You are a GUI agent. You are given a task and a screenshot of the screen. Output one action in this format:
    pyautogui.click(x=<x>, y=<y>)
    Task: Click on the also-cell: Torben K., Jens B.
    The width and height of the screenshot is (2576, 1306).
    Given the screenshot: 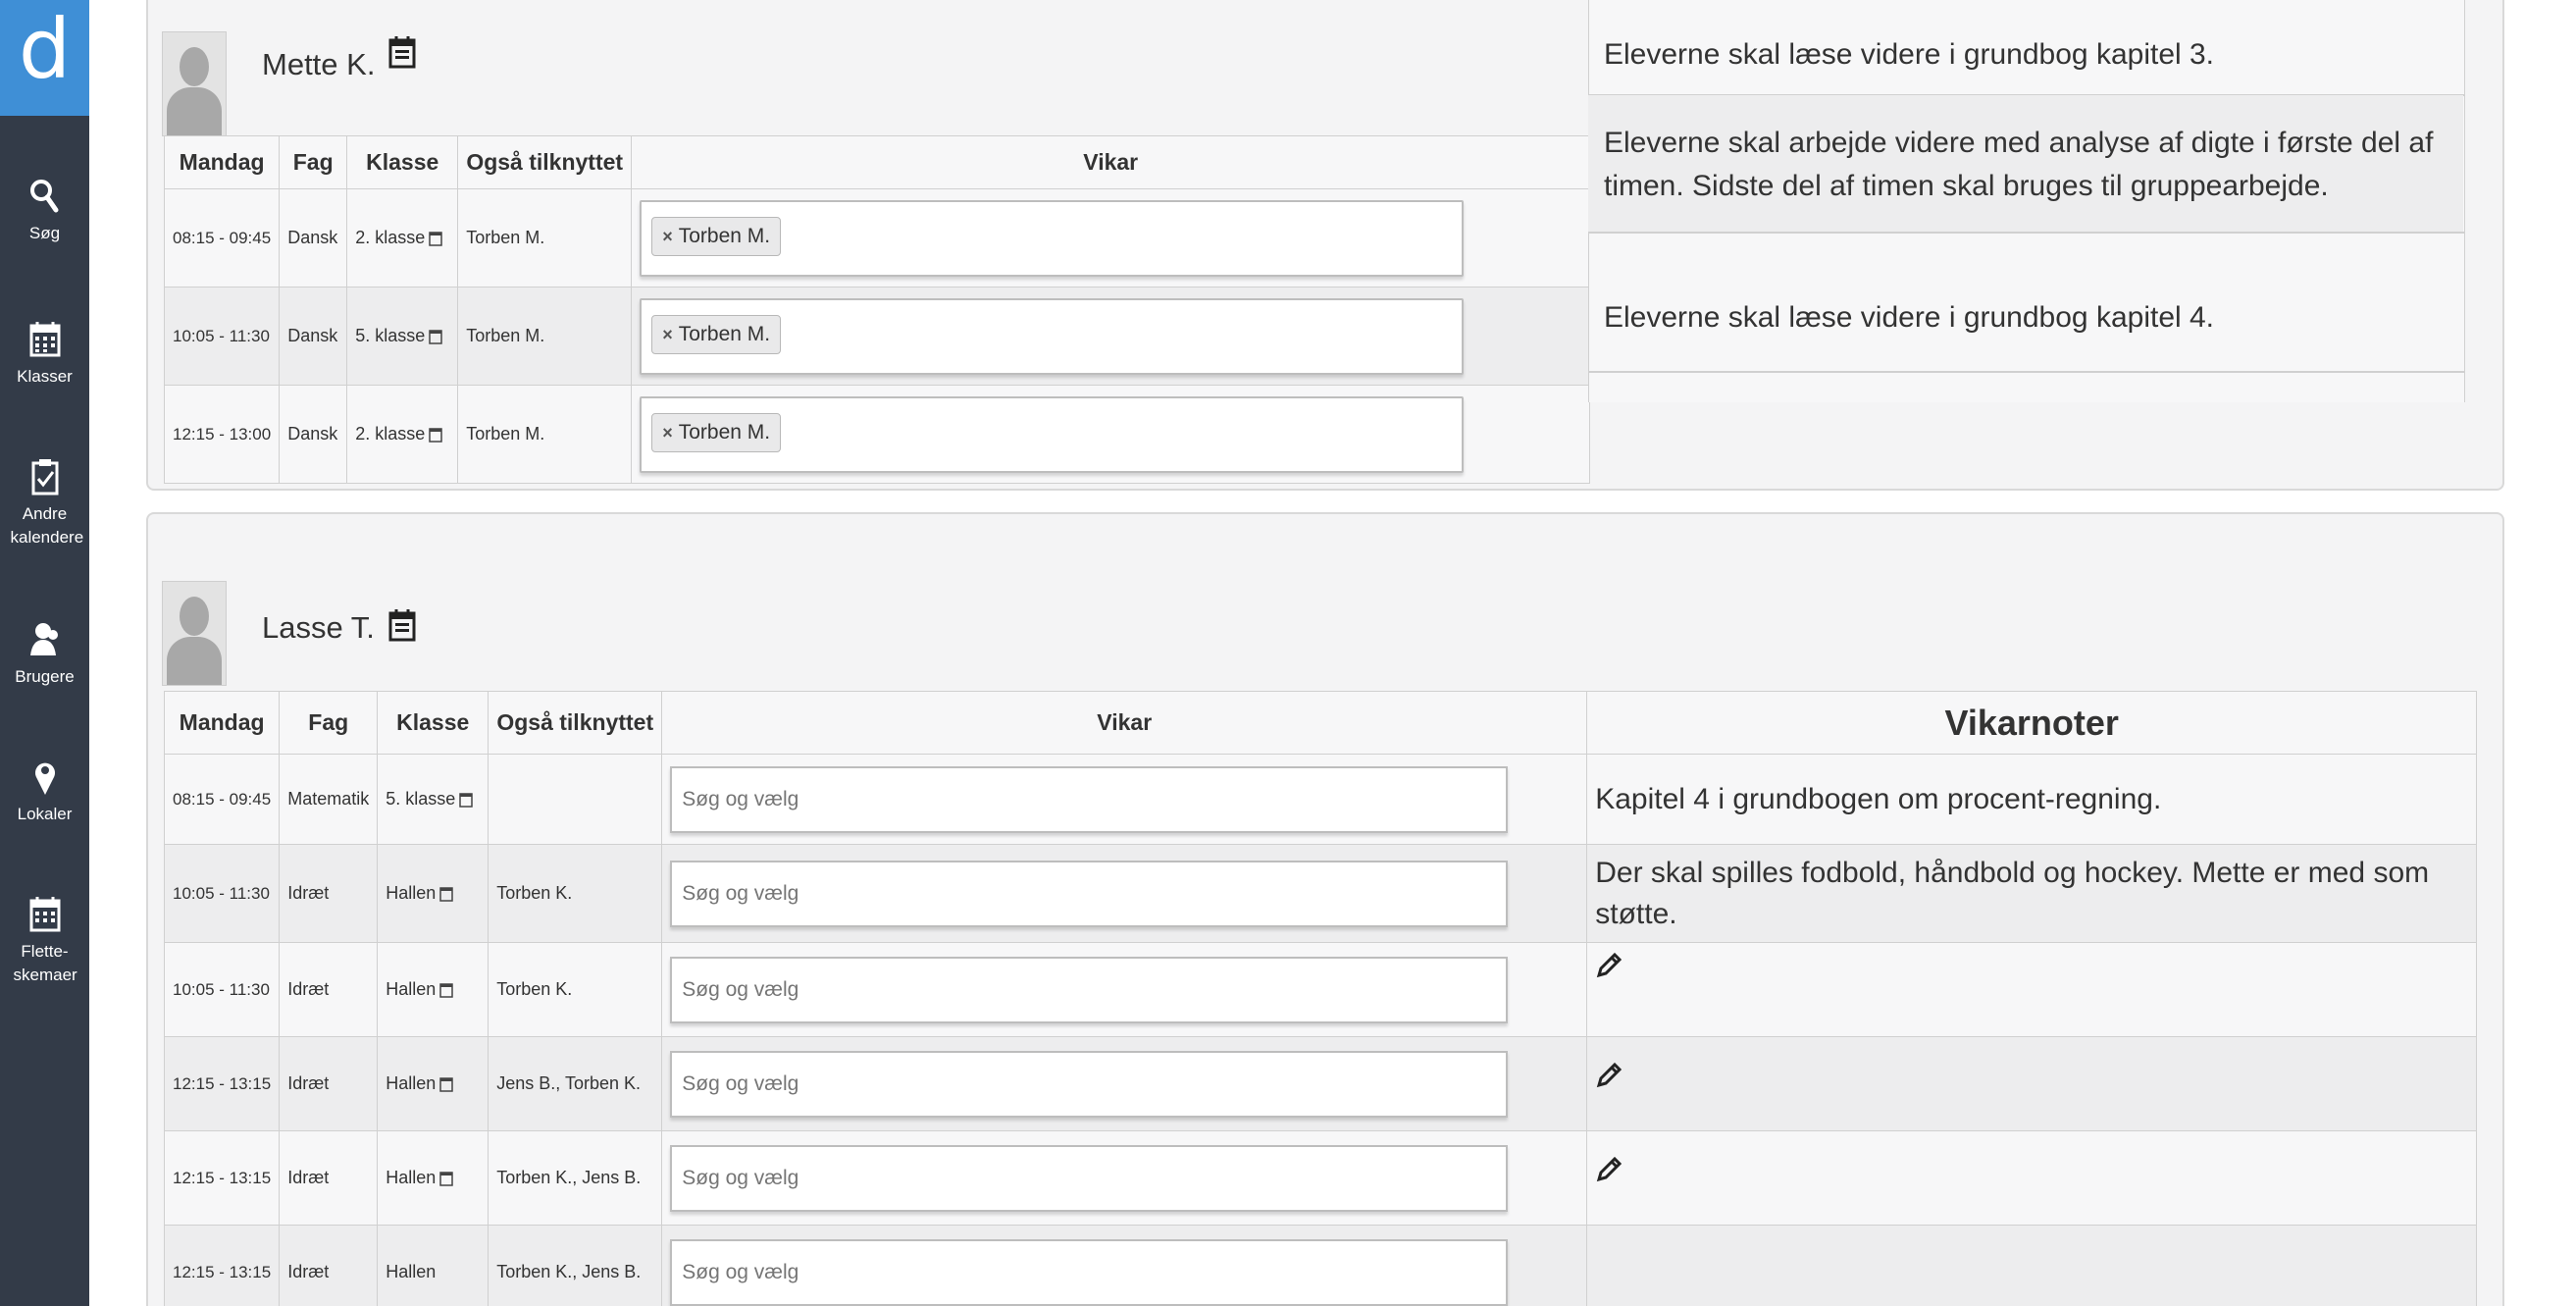 What is the action you would take?
    pyautogui.click(x=575, y=1265)
    